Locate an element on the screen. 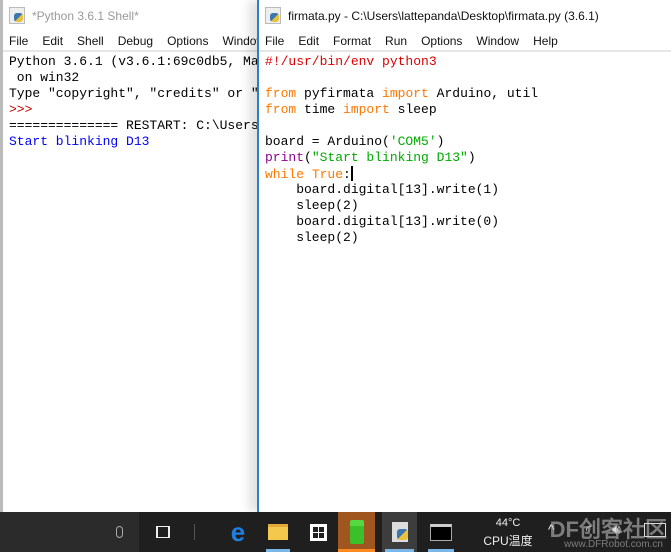 The height and width of the screenshot is (552, 671). code-token: board.digital[13].write(0) is located at coordinates (382, 221).